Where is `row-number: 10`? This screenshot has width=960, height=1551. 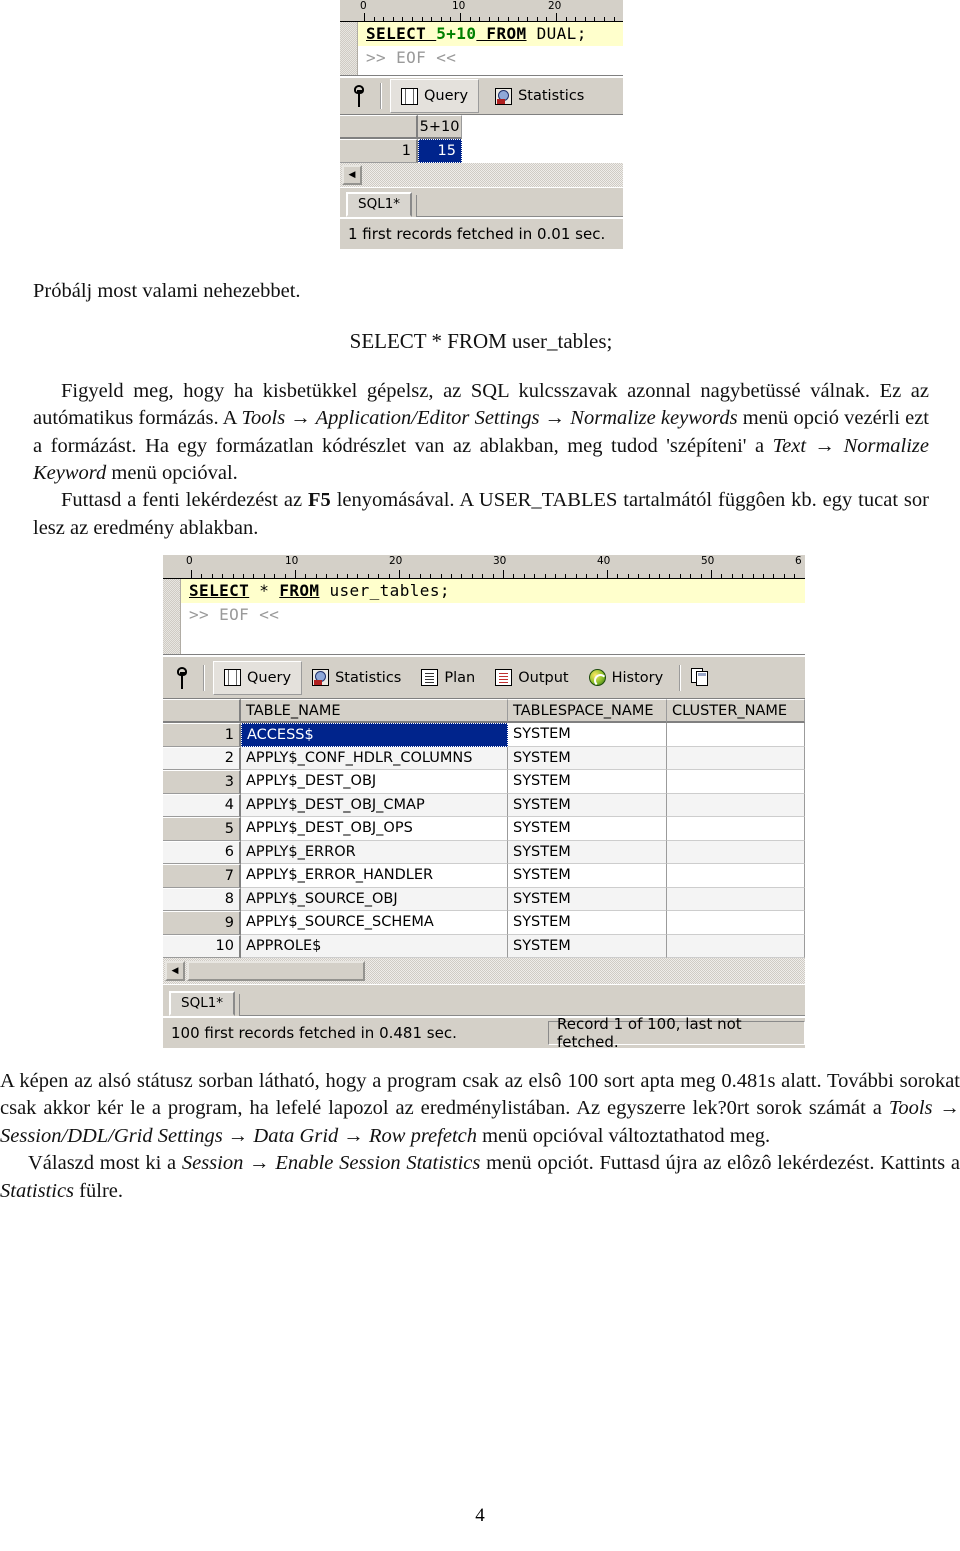
row-number: 10 is located at coordinates (202, 946).